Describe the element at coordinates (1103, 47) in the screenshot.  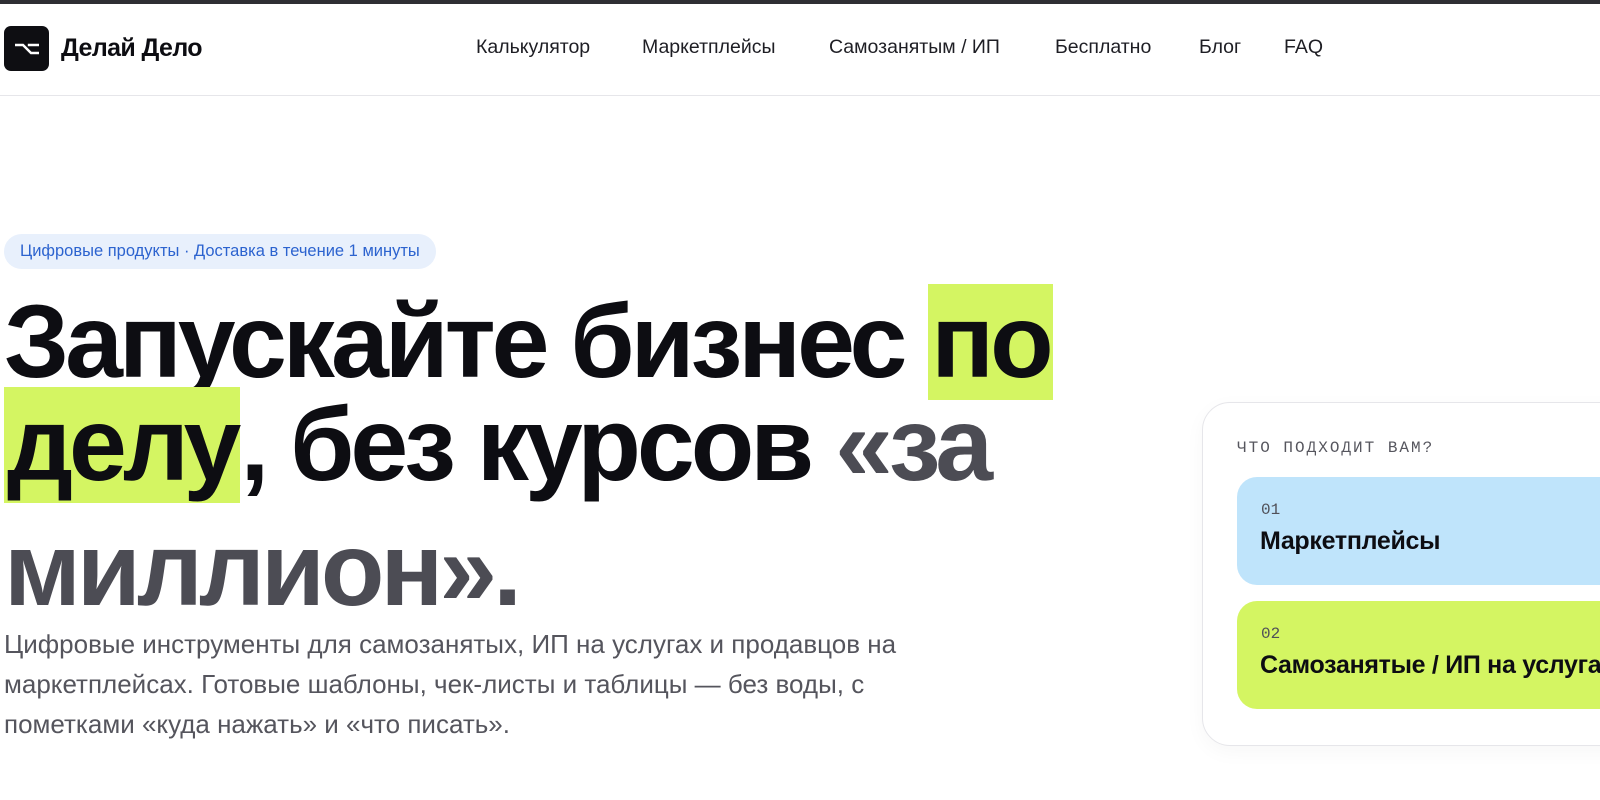
I see `nav-link-free: Бесплатно` at that location.